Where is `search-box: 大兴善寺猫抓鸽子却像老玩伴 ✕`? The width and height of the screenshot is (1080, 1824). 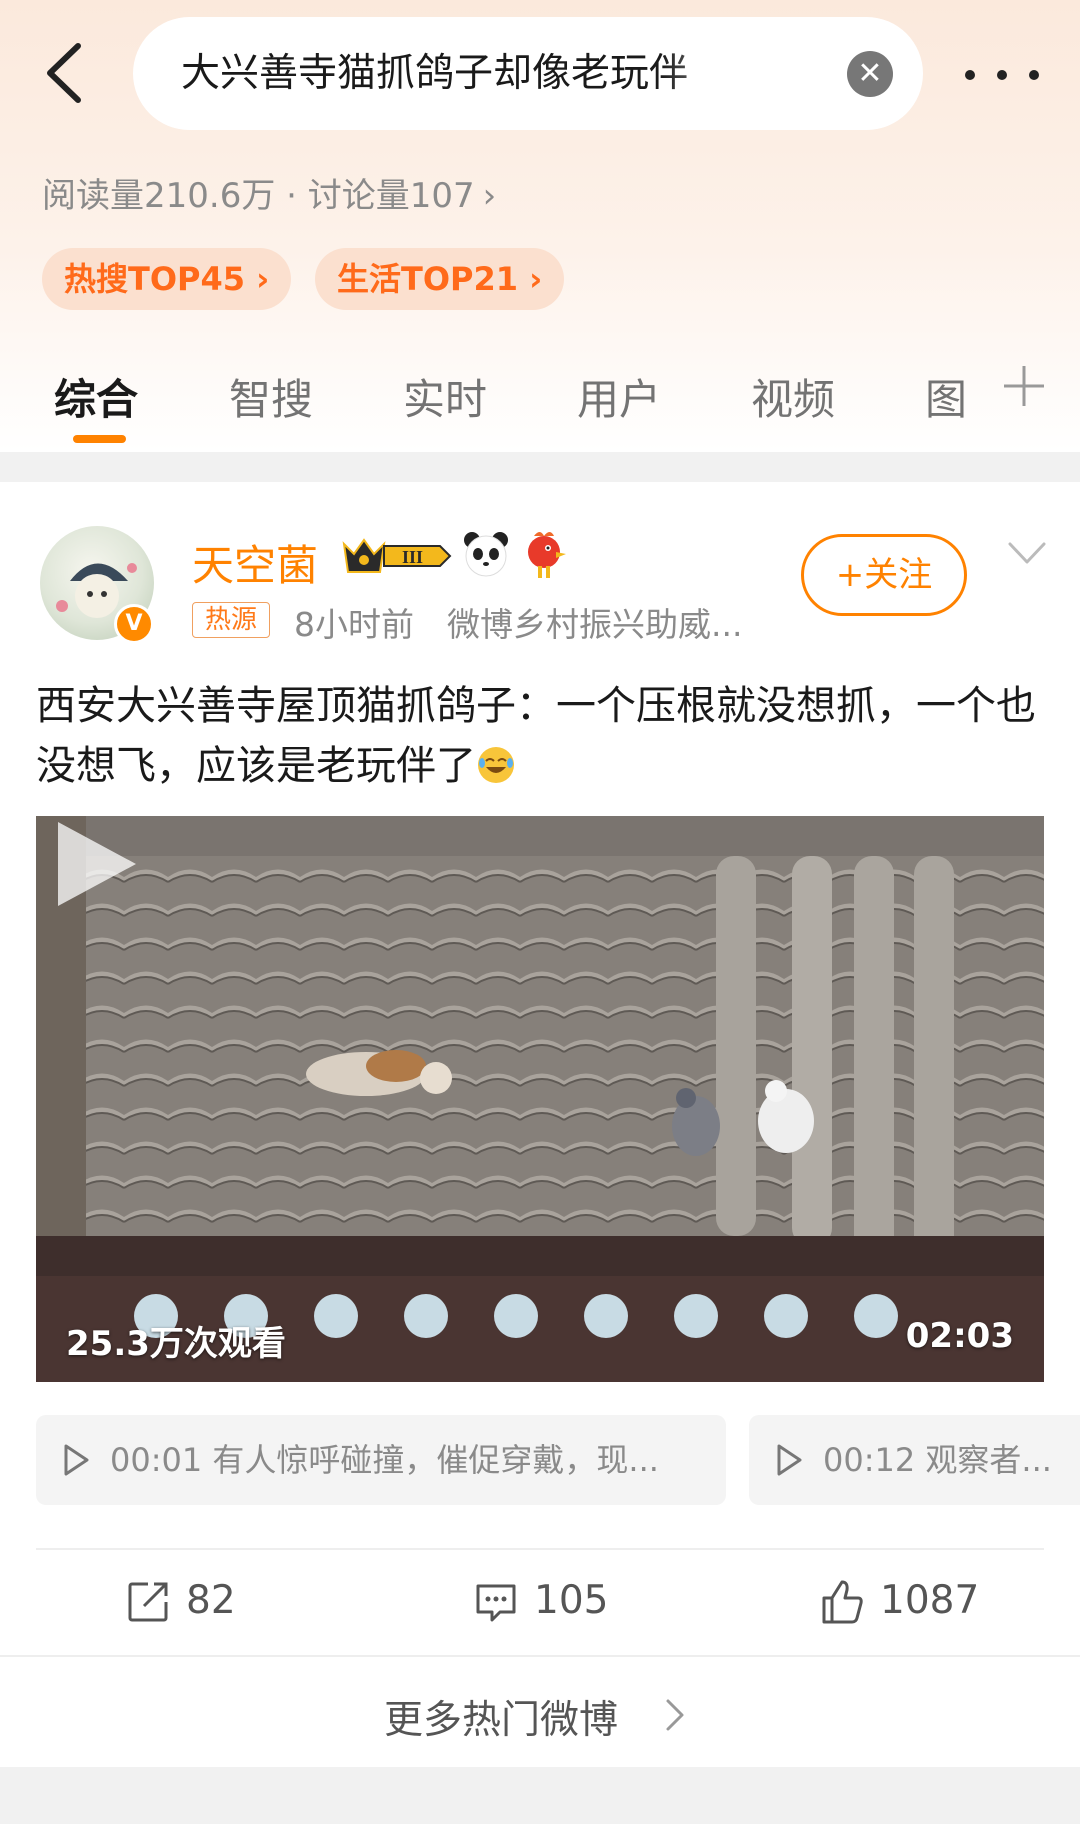
search-box: 大兴善寺猫抓鸽子却像老玩伴 ✕ is located at coordinates (528, 73).